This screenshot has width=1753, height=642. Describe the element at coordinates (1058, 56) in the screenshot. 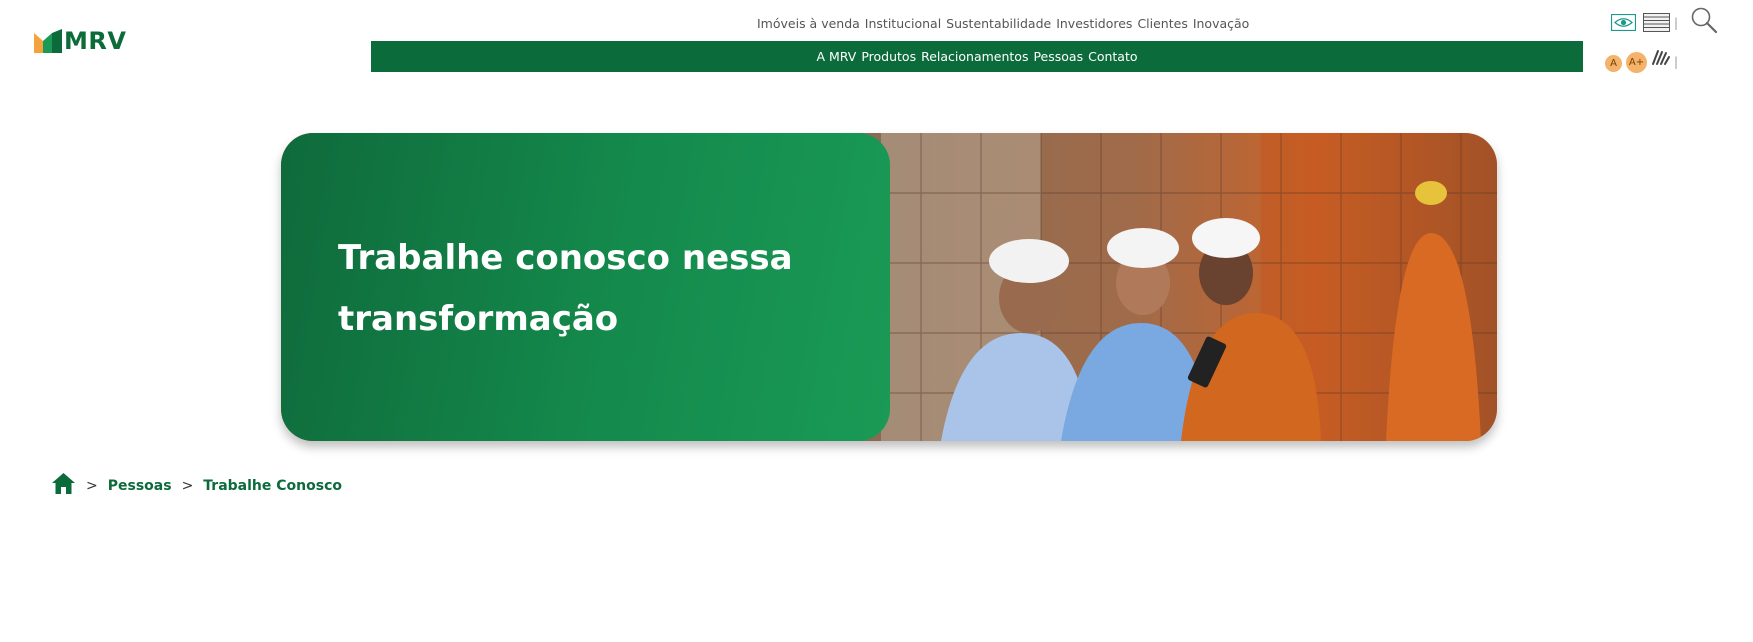

I see `nav-pessoas: Pessoas` at that location.